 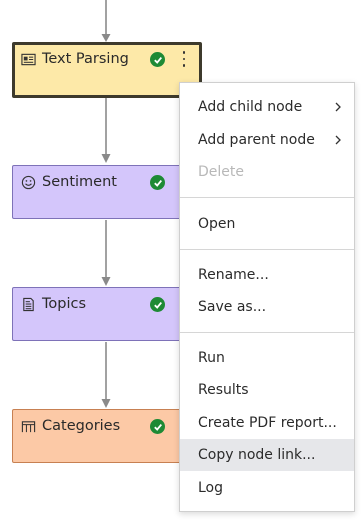 What do you see at coordinates (107, 70) in the screenshot?
I see `node-text-parsing: Text Parsing` at bounding box center [107, 70].